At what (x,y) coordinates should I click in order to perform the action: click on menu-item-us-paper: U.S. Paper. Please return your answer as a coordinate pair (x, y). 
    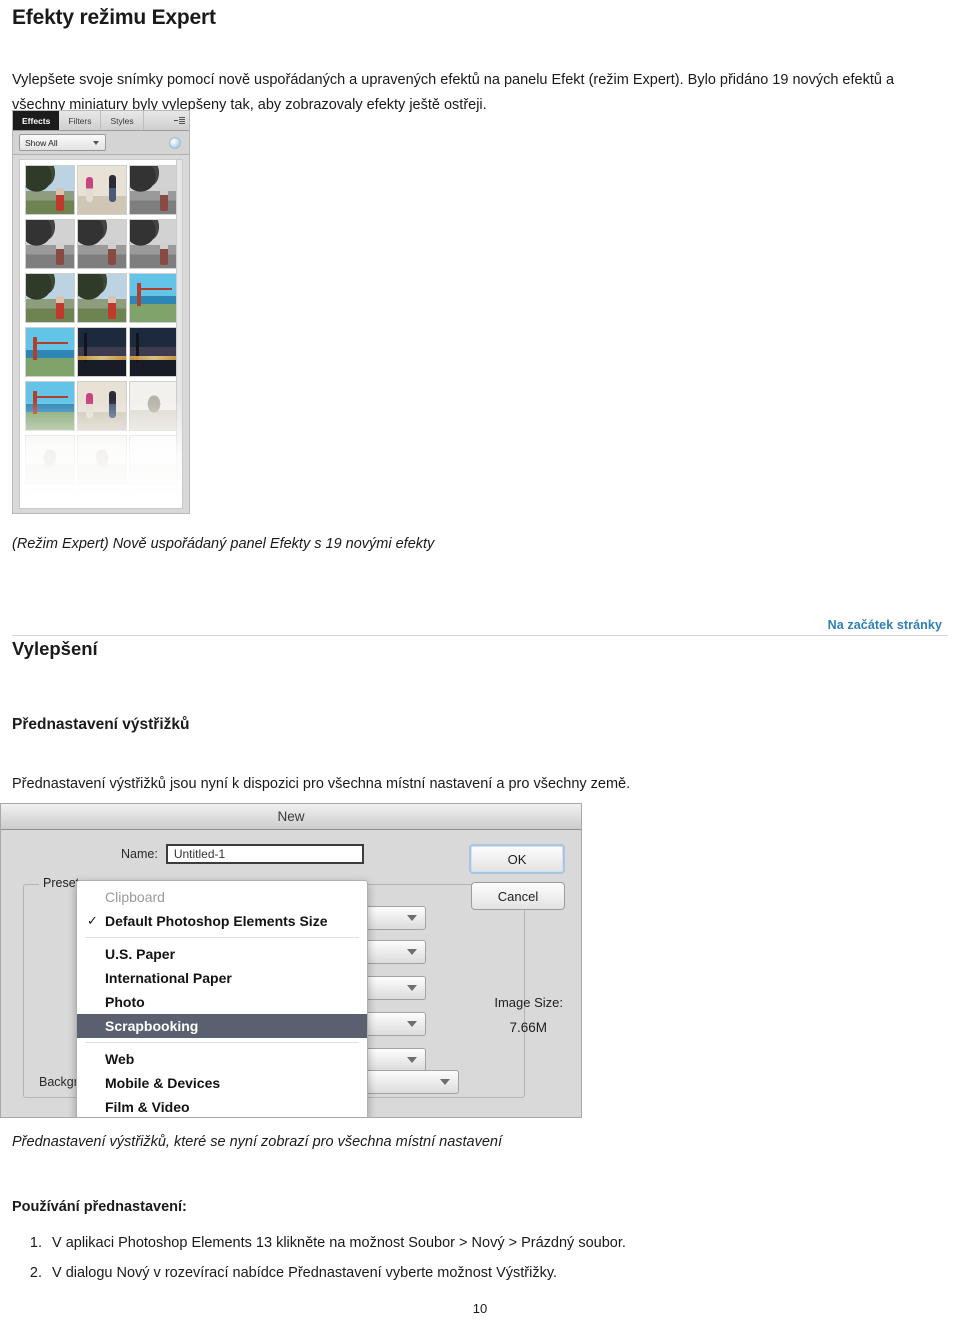
    Looking at the image, I should click on (222, 954).